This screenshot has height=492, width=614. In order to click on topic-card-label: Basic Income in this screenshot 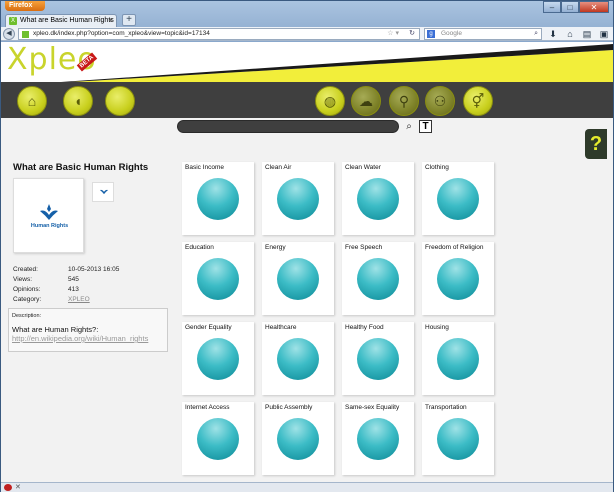, I will do `click(205, 167)`.